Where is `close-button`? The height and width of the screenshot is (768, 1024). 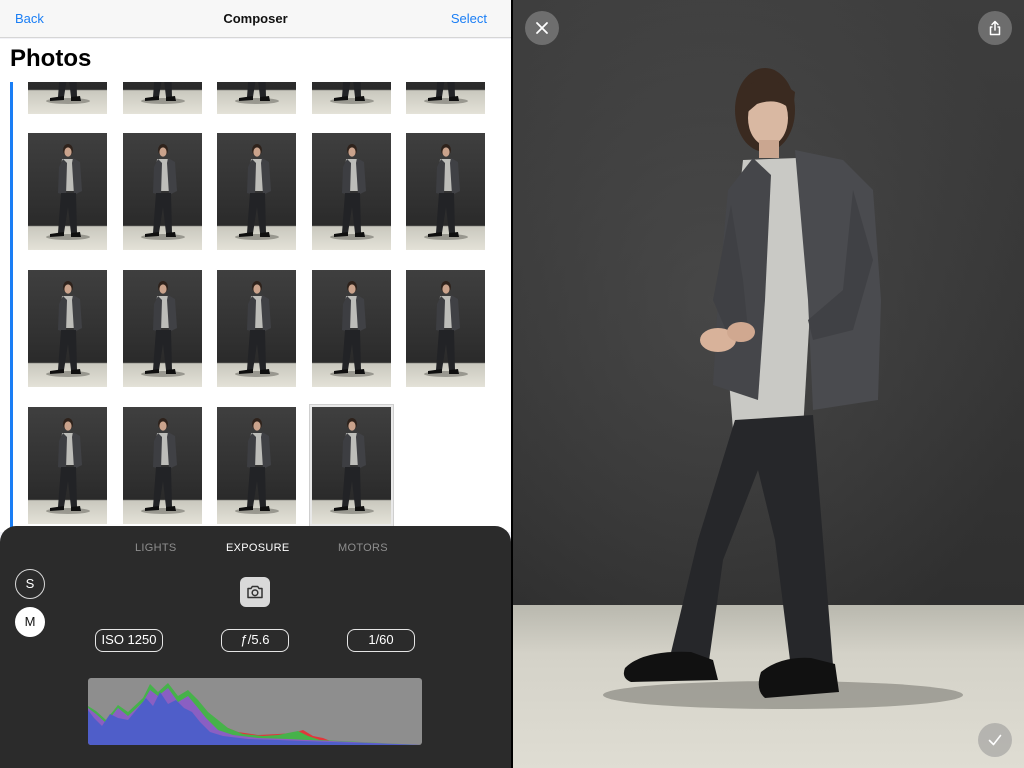
close-button is located at coordinates (542, 28).